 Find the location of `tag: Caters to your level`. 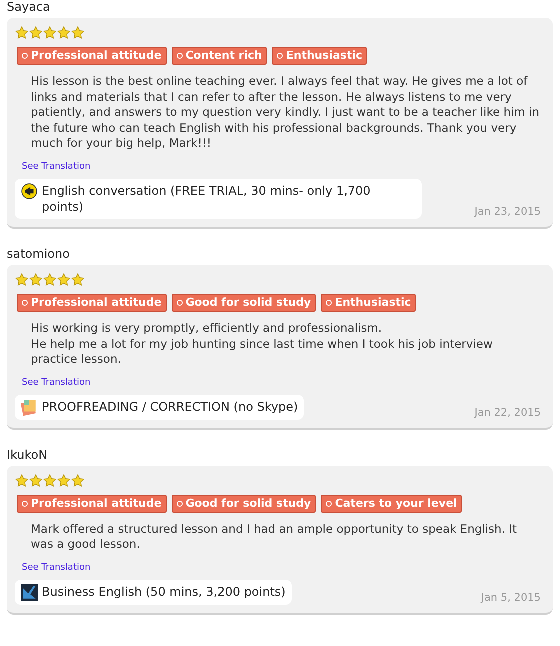

tag: Caters to your level is located at coordinates (391, 503).